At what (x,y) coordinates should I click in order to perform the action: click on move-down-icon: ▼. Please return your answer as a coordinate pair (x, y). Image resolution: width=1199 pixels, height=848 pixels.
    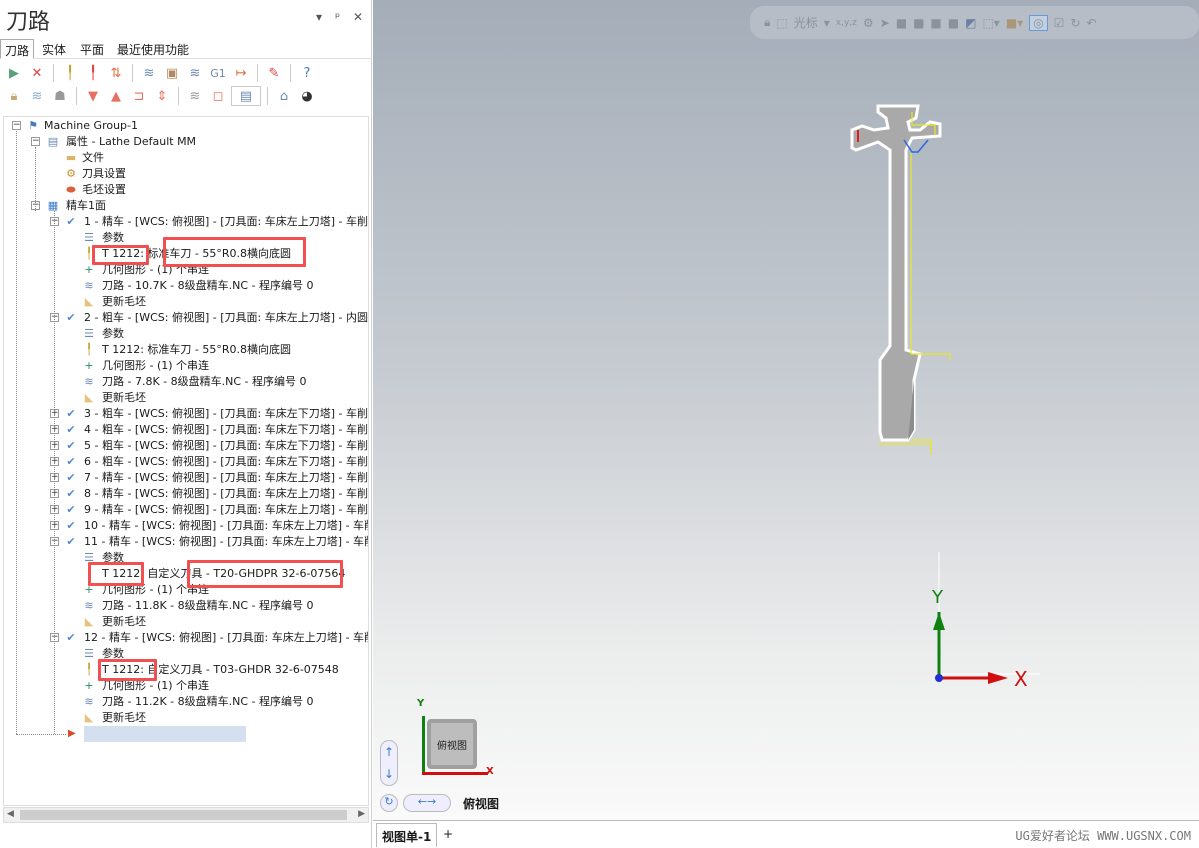
    Looking at the image, I should click on (93, 96).